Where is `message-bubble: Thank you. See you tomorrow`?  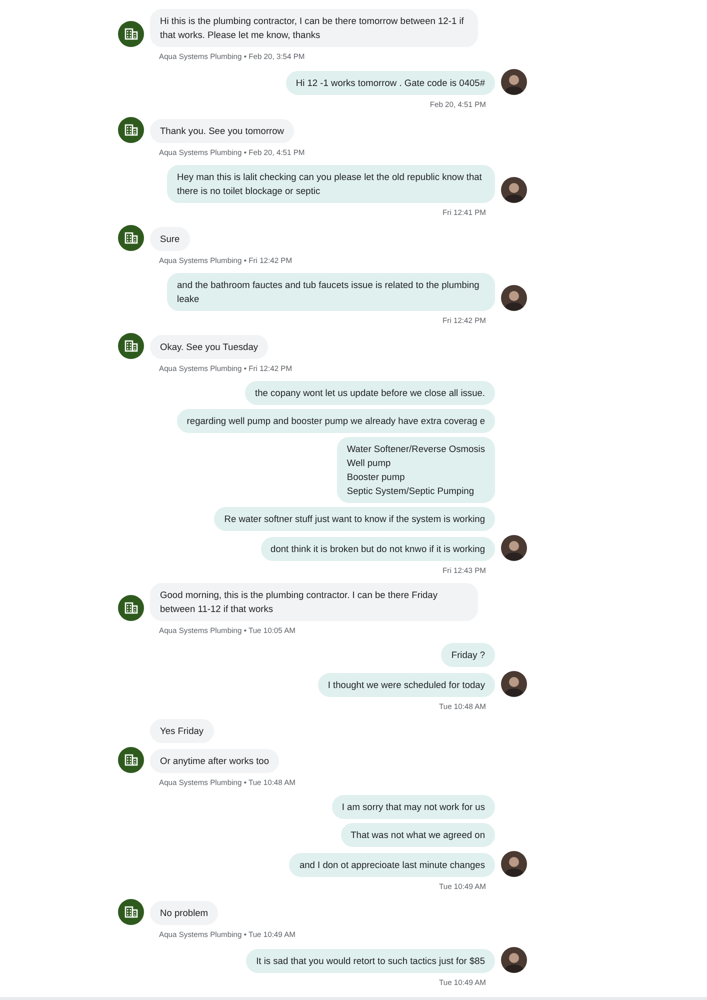 message-bubble: Thank you. See you tomorrow is located at coordinates (222, 131).